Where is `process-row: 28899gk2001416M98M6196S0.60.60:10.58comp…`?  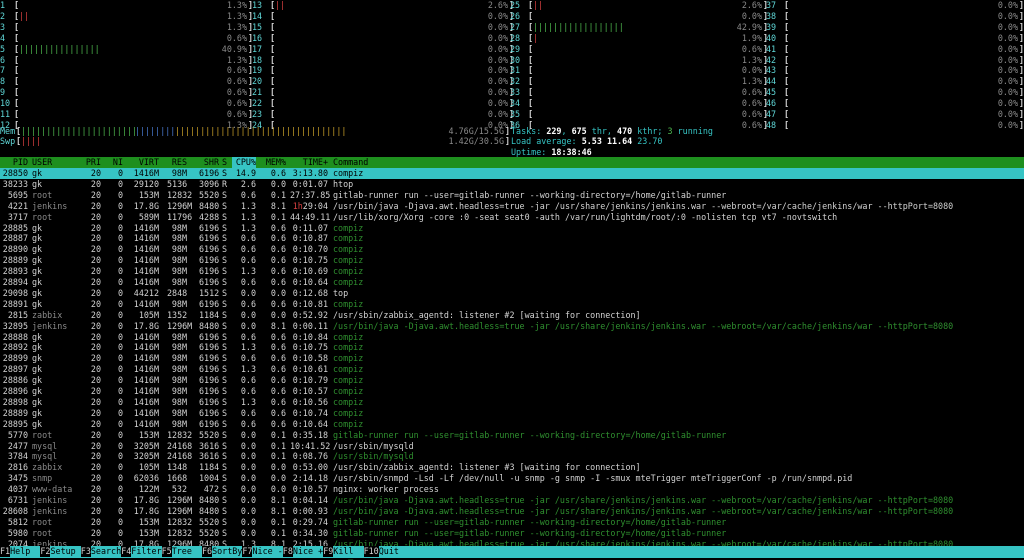 process-row: 28899gk2001416M98M6196S0.60.60:10.58comp… is located at coordinates (512, 358).